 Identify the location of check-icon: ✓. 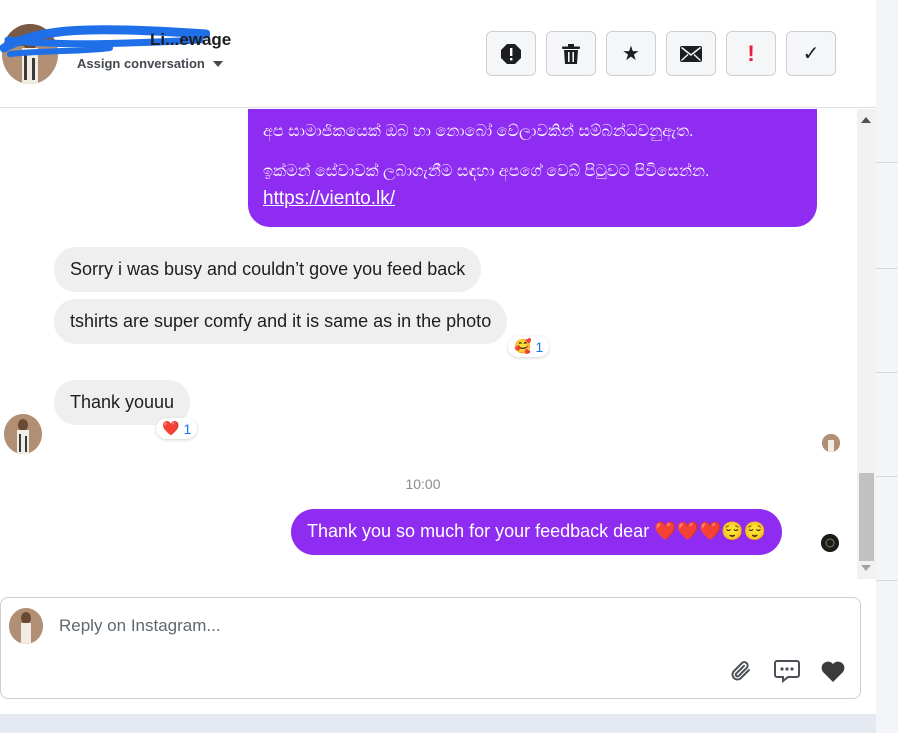
(811, 54).